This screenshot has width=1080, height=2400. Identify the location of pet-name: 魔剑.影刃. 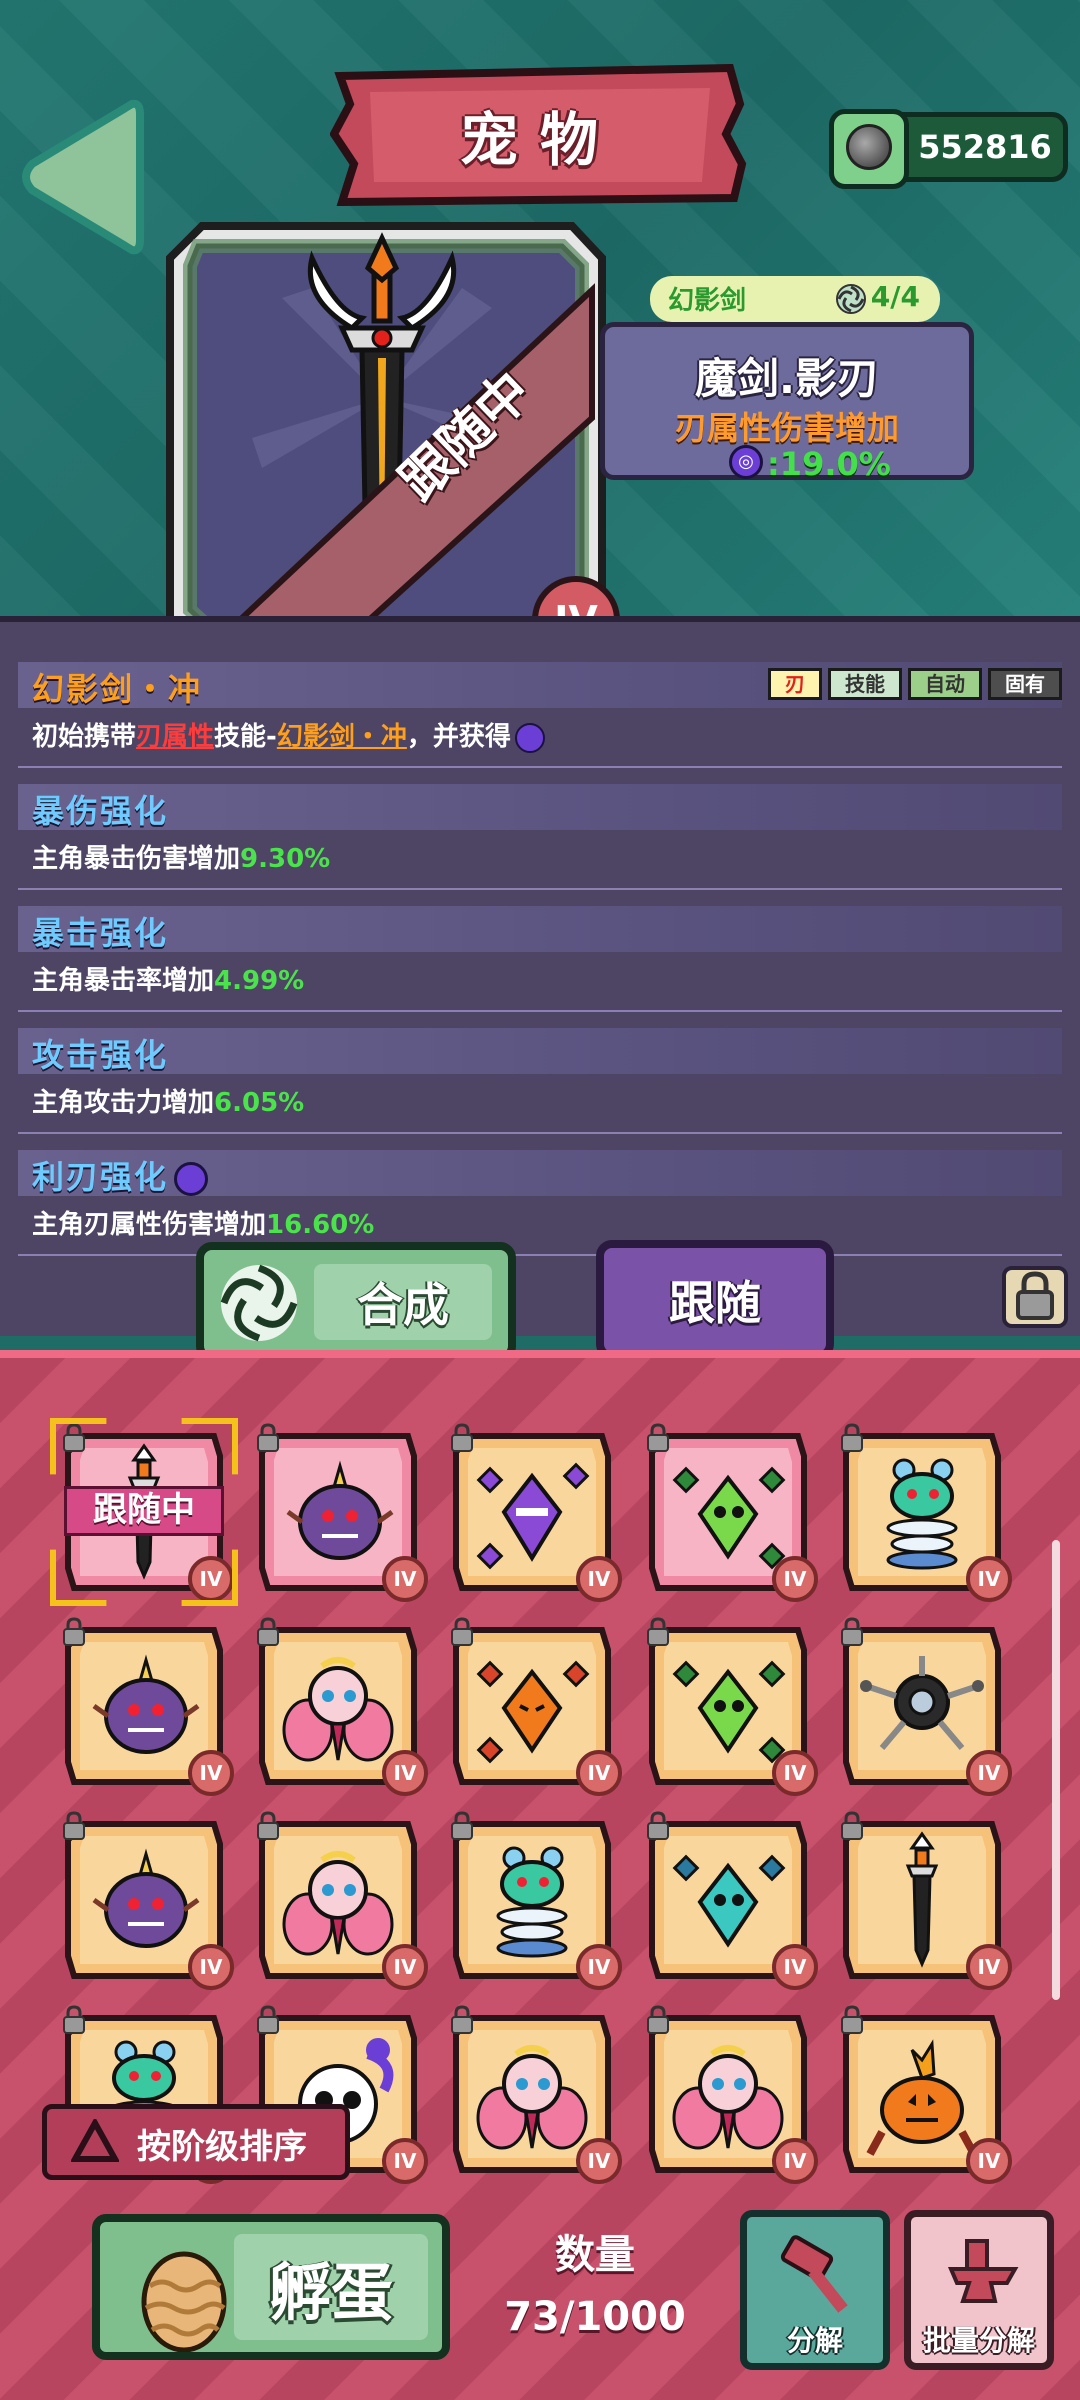
(787, 378).